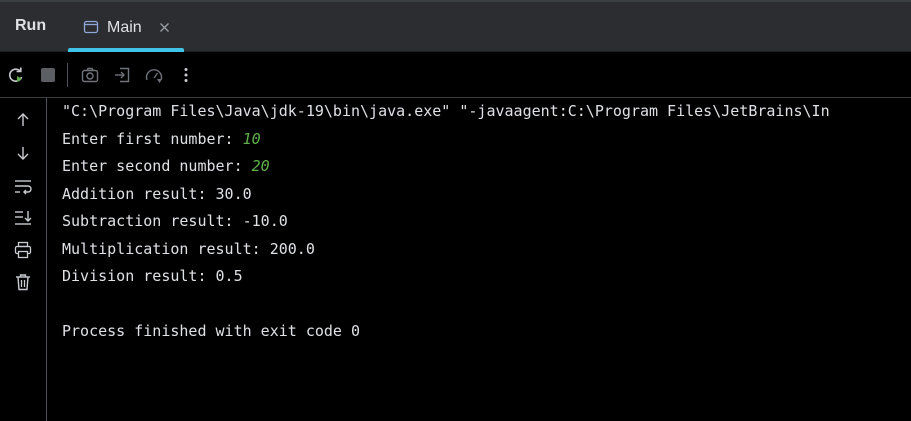 The height and width of the screenshot is (421, 911). Describe the element at coordinates (157, 194) in the screenshot. I see `console-line-addition: Addition result: 30.0` at that location.